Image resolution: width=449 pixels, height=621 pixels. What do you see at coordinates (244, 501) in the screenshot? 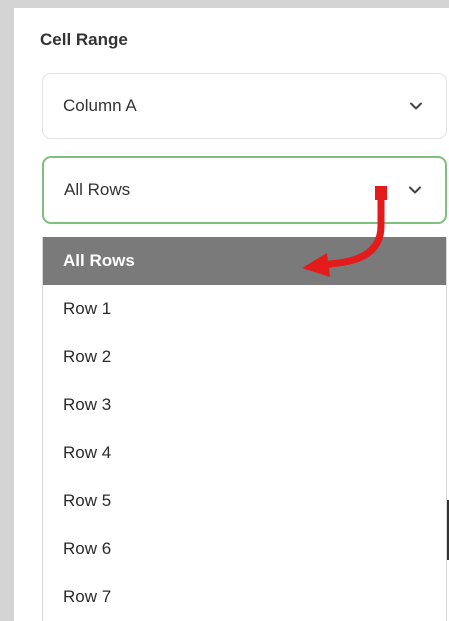
I see `dropdown-option-row-5: Row 5` at bounding box center [244, 501].